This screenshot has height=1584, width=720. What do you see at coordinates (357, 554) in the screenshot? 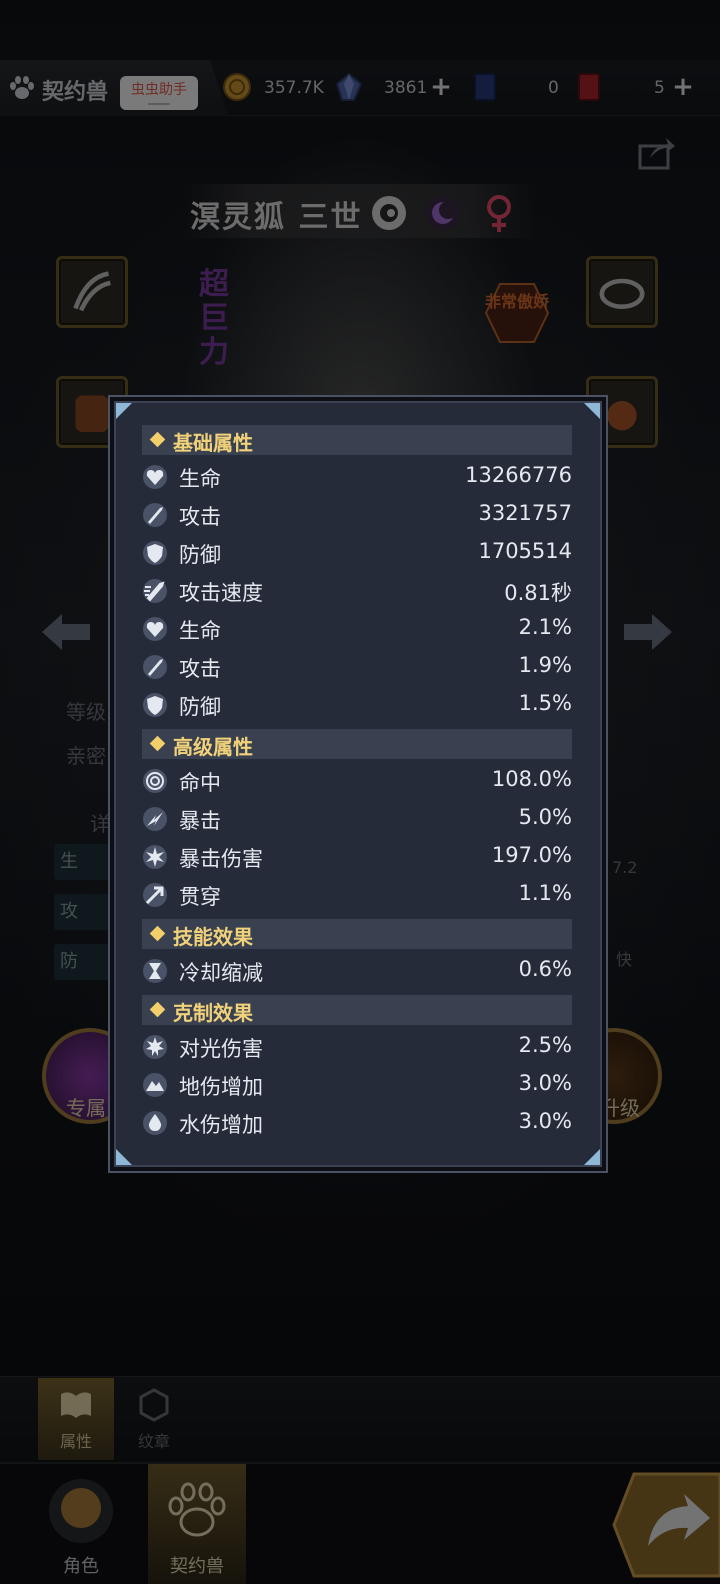
I see `stat-row-def: 防御 1705514` at bounding box center [357, 554].